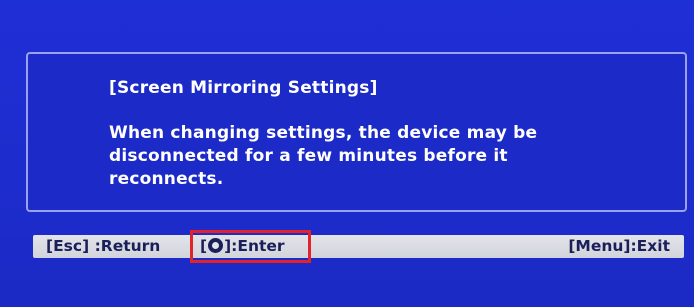 This screenshot has width=694, height=307. What do you see at coordinates (308, 156) in the screenshot?
I see `message-line: disconnected for a few minutes before it` at bounding box center [308, 156].